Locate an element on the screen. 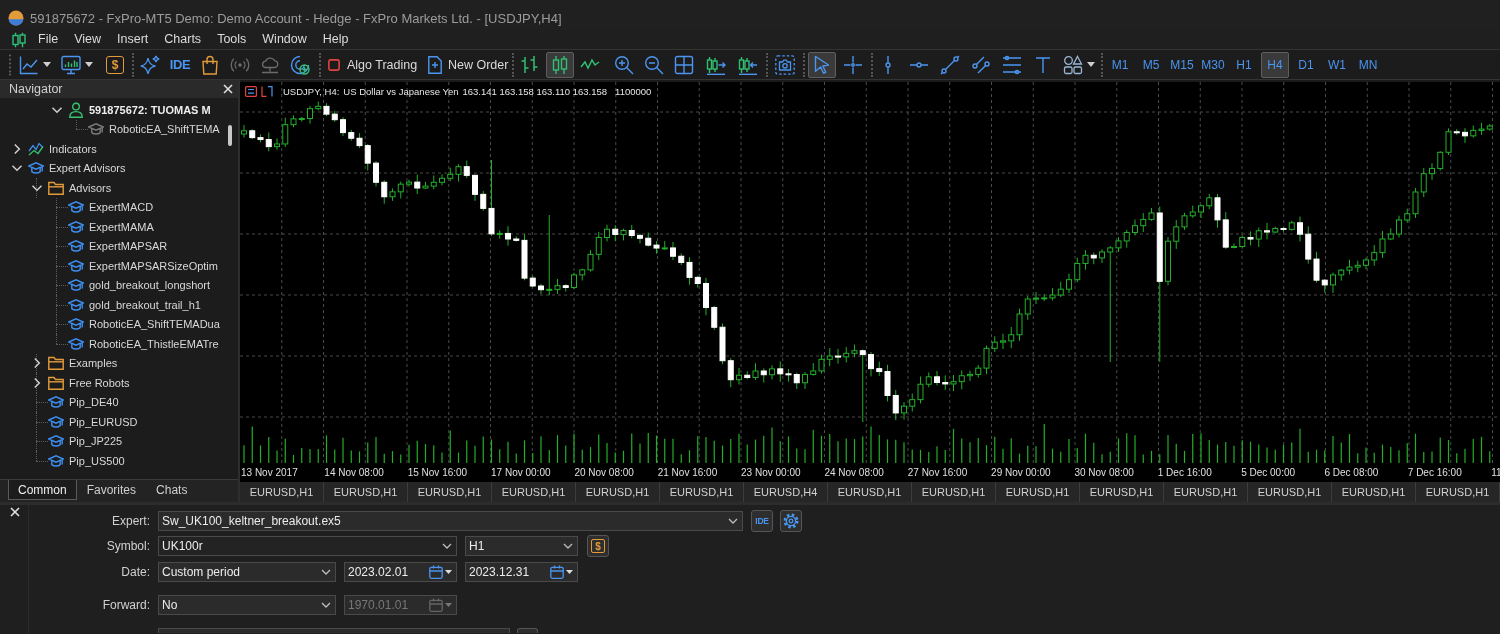 The height and width of the screenshot is (634, 1500). date-field: 2023.02.01 is located at coordinates (400, 572).